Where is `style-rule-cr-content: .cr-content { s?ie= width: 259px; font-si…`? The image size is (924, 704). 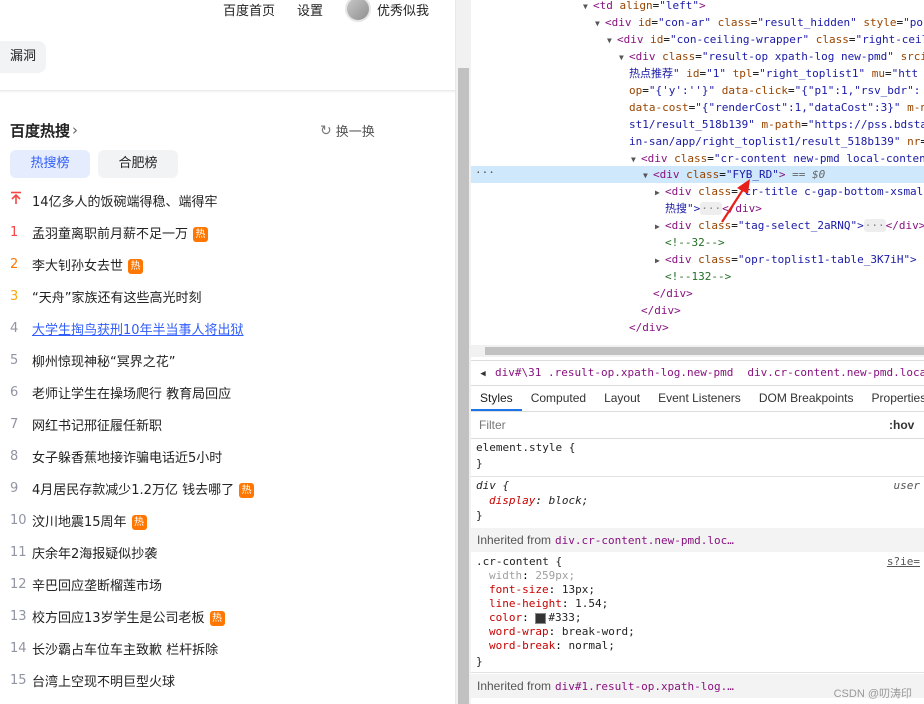 style-rule-cr-content: .cr-content { s?ie= width: 259px; font-si… is located at coordinates (697, 612).